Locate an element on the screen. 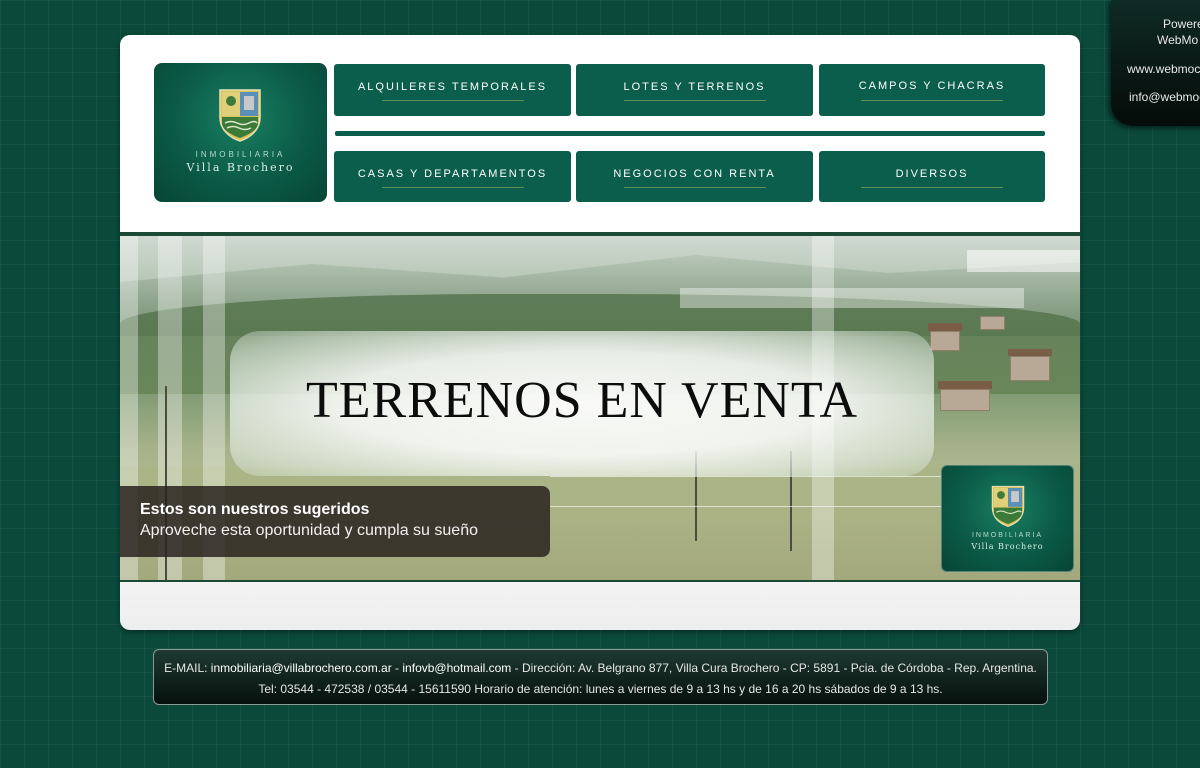 The height and width of the screenshot is (768, 1200). nav-alquileres-temporales: ALQUILERES TEMPORALES is located at coordinates (452, 90).